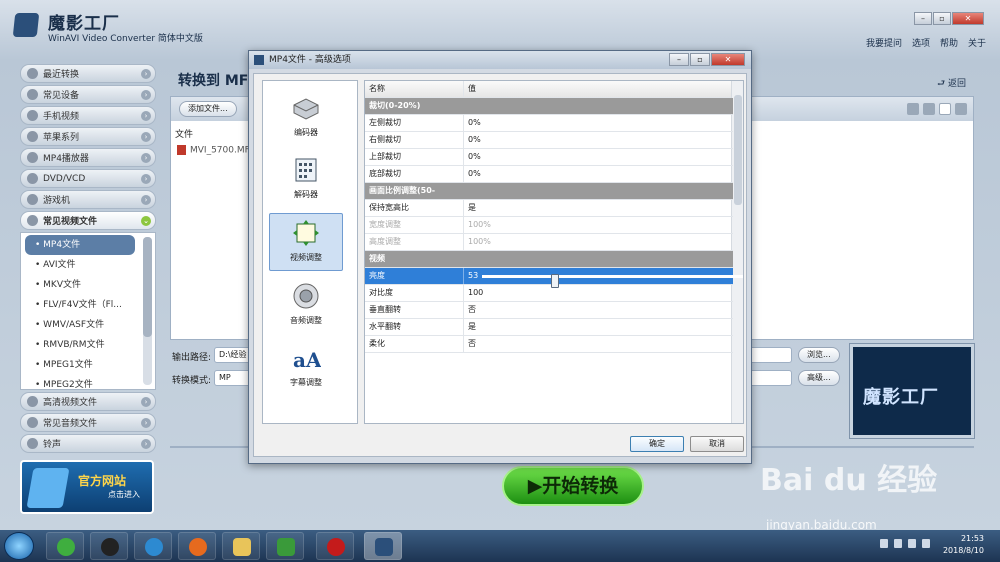 This screenshot has width=1000, height=562. I want to click on back-arrow-icon: ⮐, so click(942, 84).